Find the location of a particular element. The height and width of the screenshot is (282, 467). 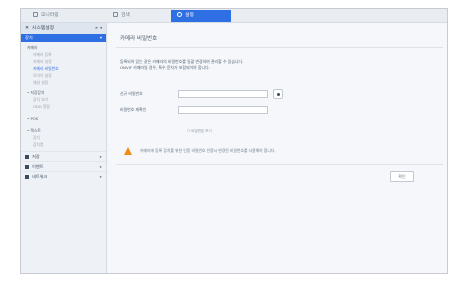

sidebar-header-title: 시스템설정 is located at coordinates (43, 28).